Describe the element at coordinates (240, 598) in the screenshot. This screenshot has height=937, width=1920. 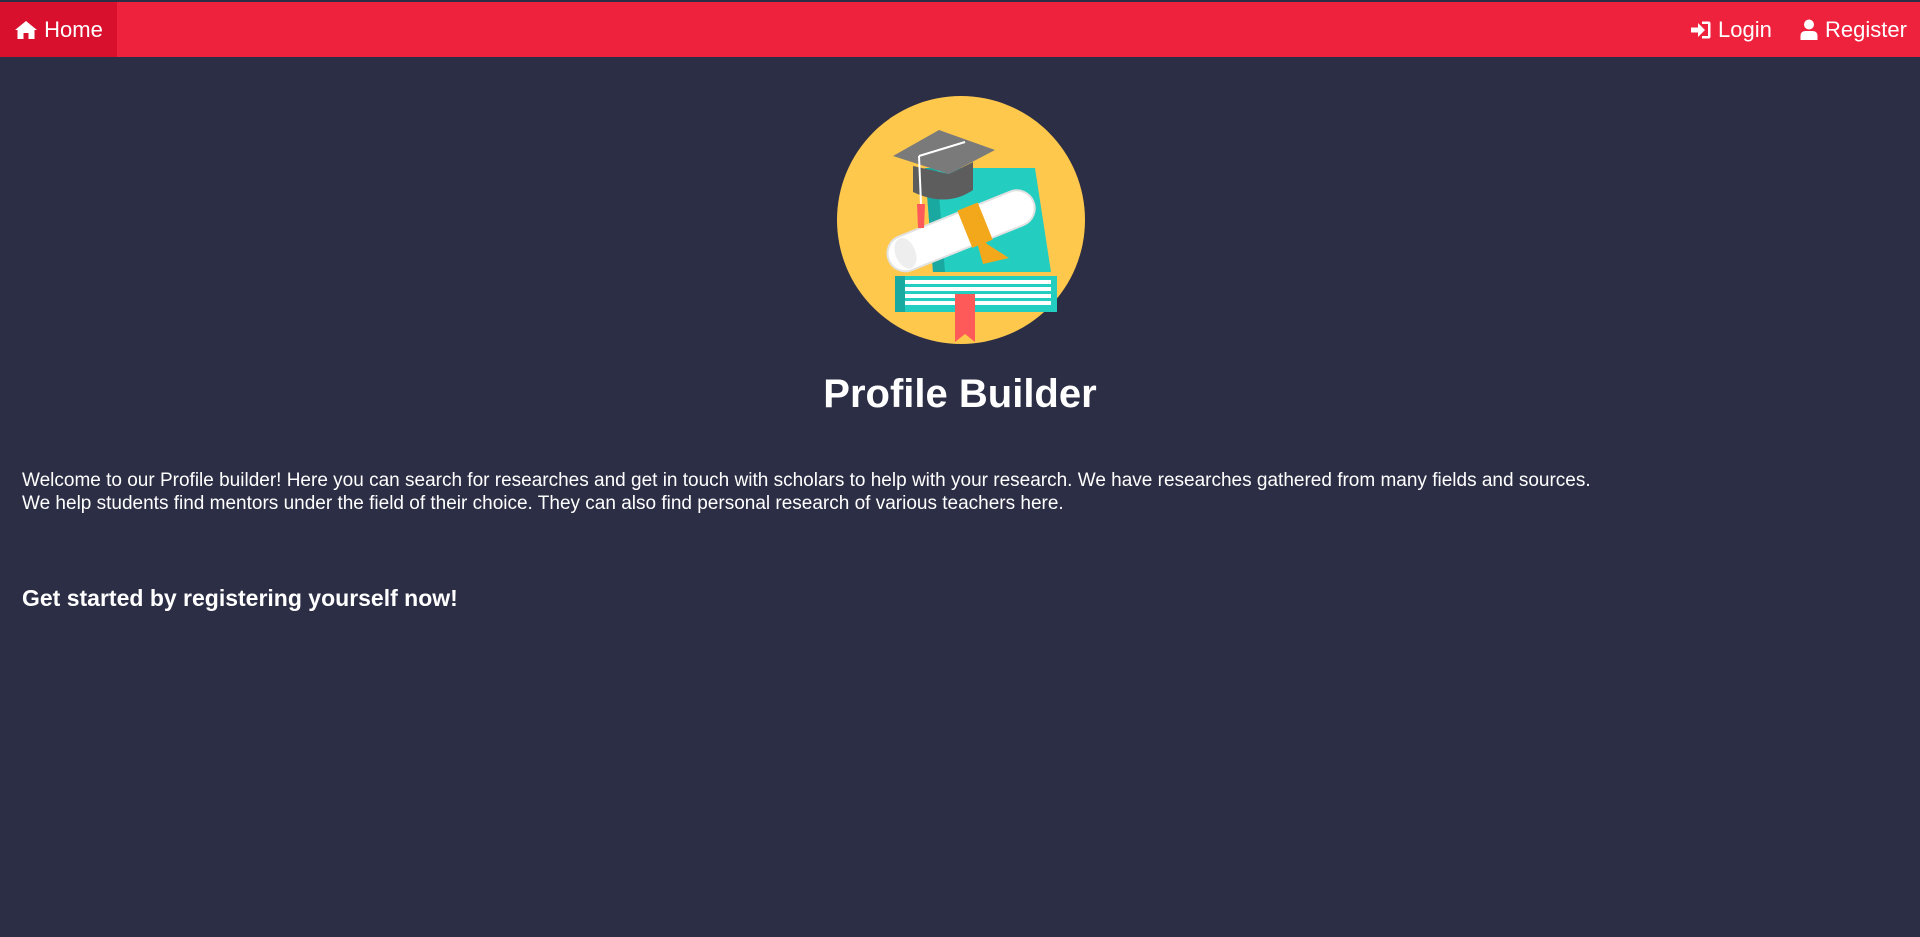
I see `cta-heading: Get started by registering yourself now!` at that location.